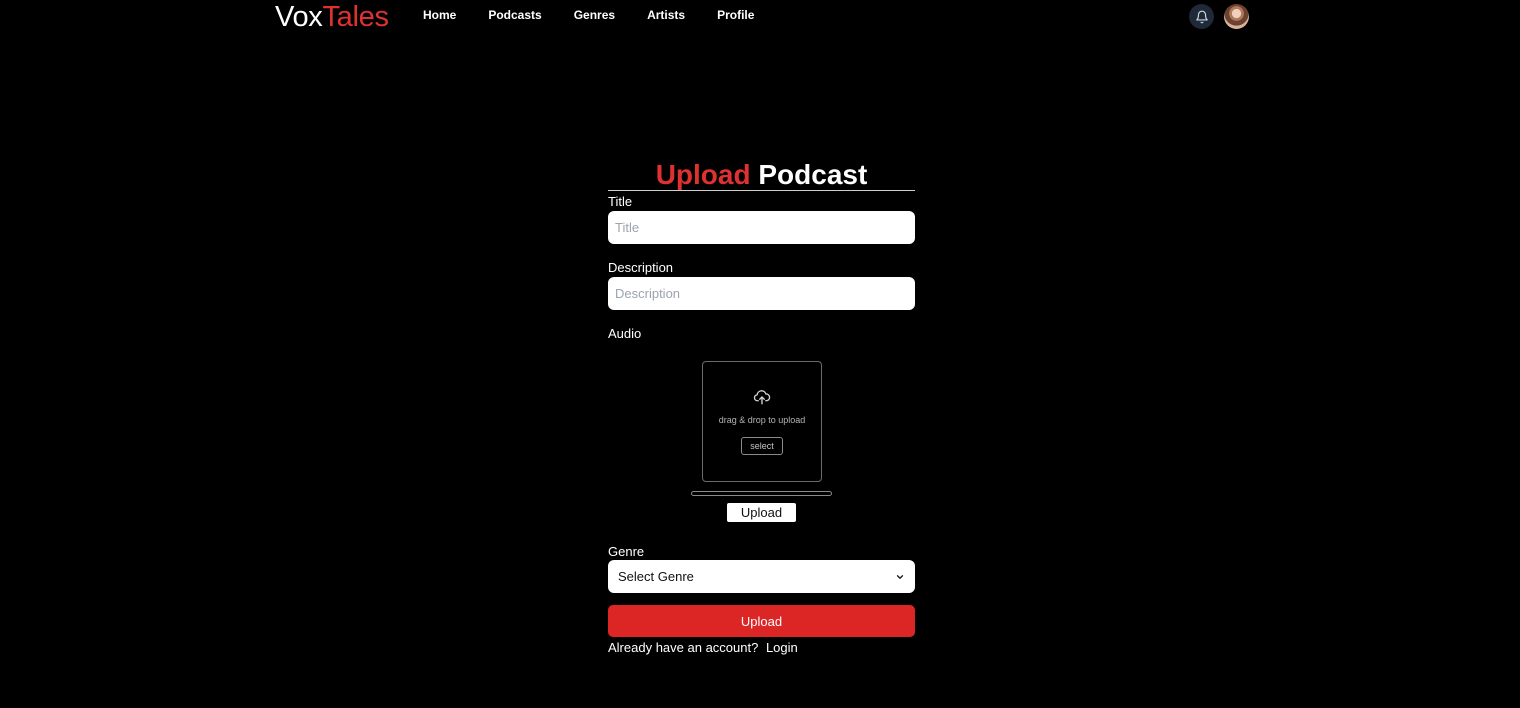 The image size is (1520, 708). What do you see at coordinates (625, 333) in the screenshot?
I see `audio-label: Audio` at bounding box center [625, 333].